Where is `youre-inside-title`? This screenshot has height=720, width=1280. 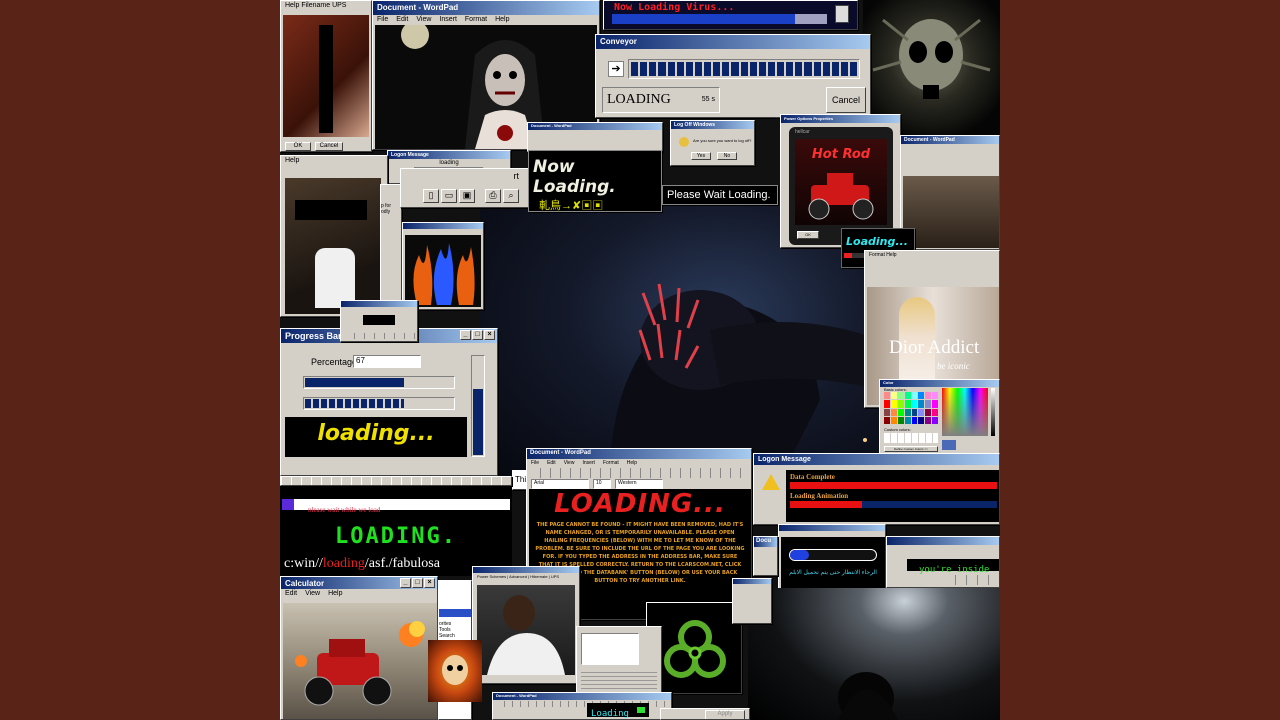
youre-inside-title is located at coordinates (943, 541).